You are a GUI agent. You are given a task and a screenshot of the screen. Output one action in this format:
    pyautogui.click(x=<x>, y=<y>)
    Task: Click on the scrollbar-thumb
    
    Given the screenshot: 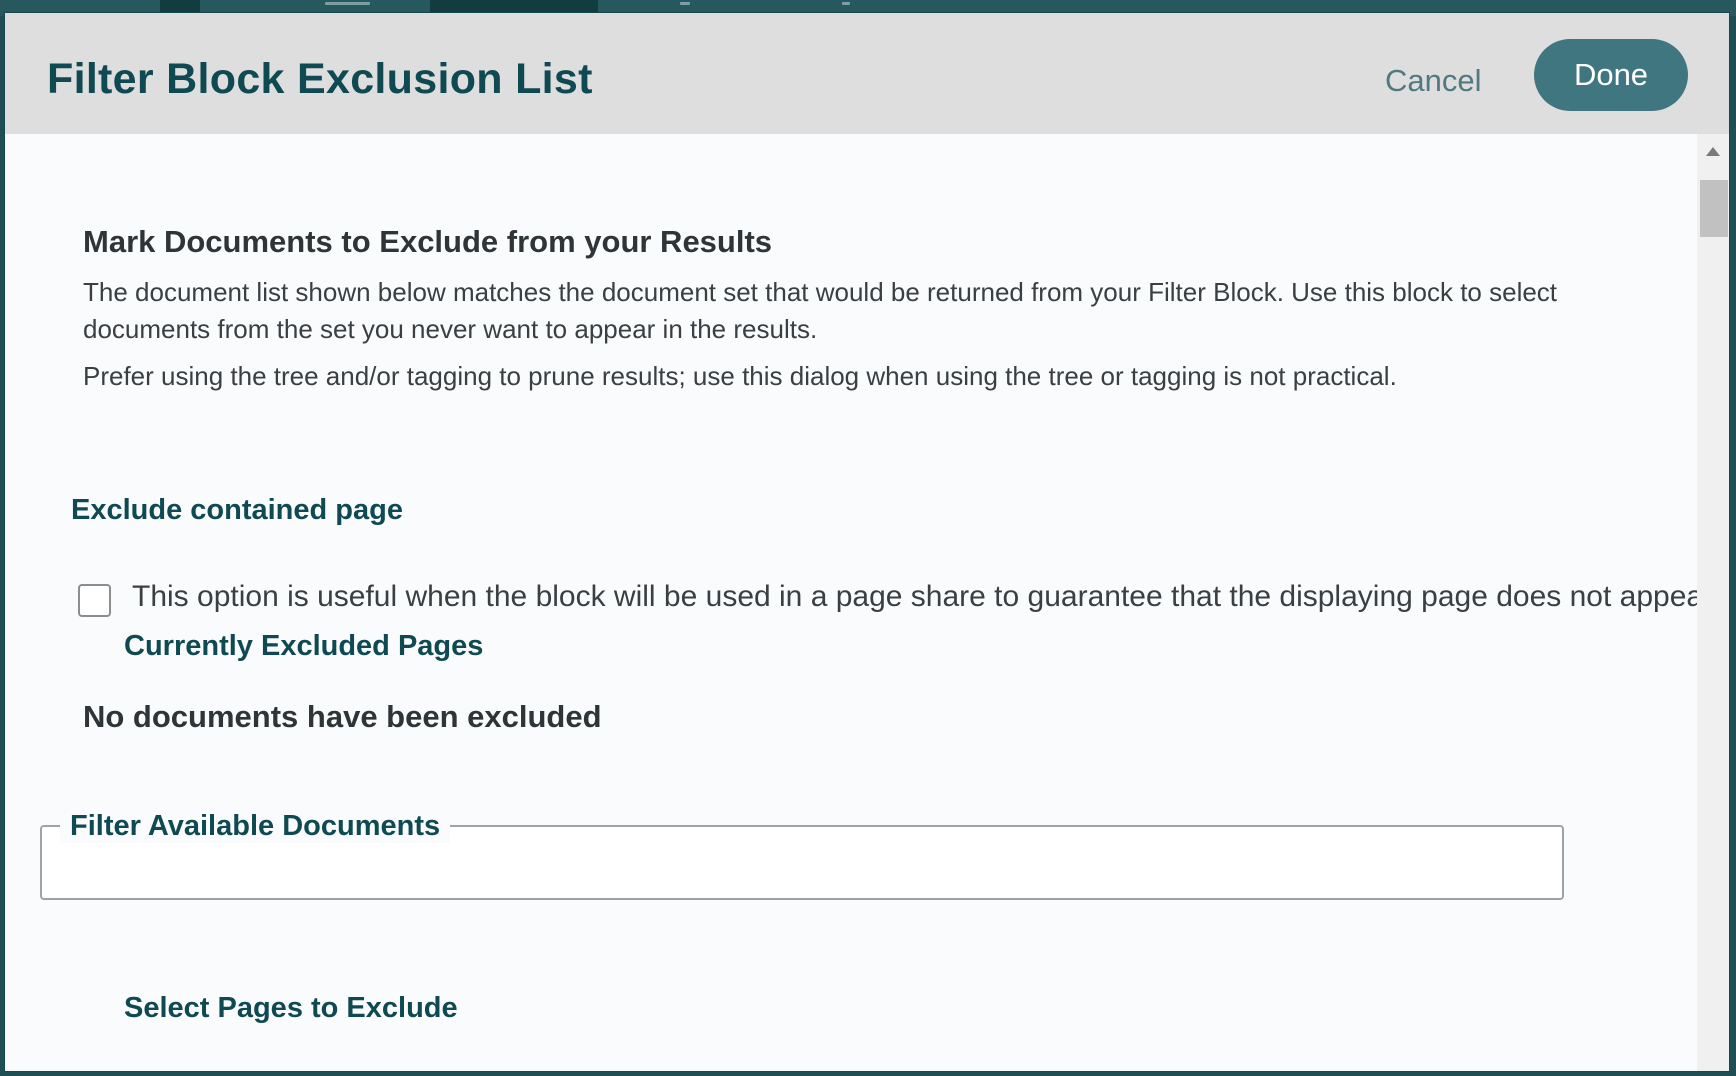 What is the action you would take?
    pyautogui.click(x=1714, y=208)
    